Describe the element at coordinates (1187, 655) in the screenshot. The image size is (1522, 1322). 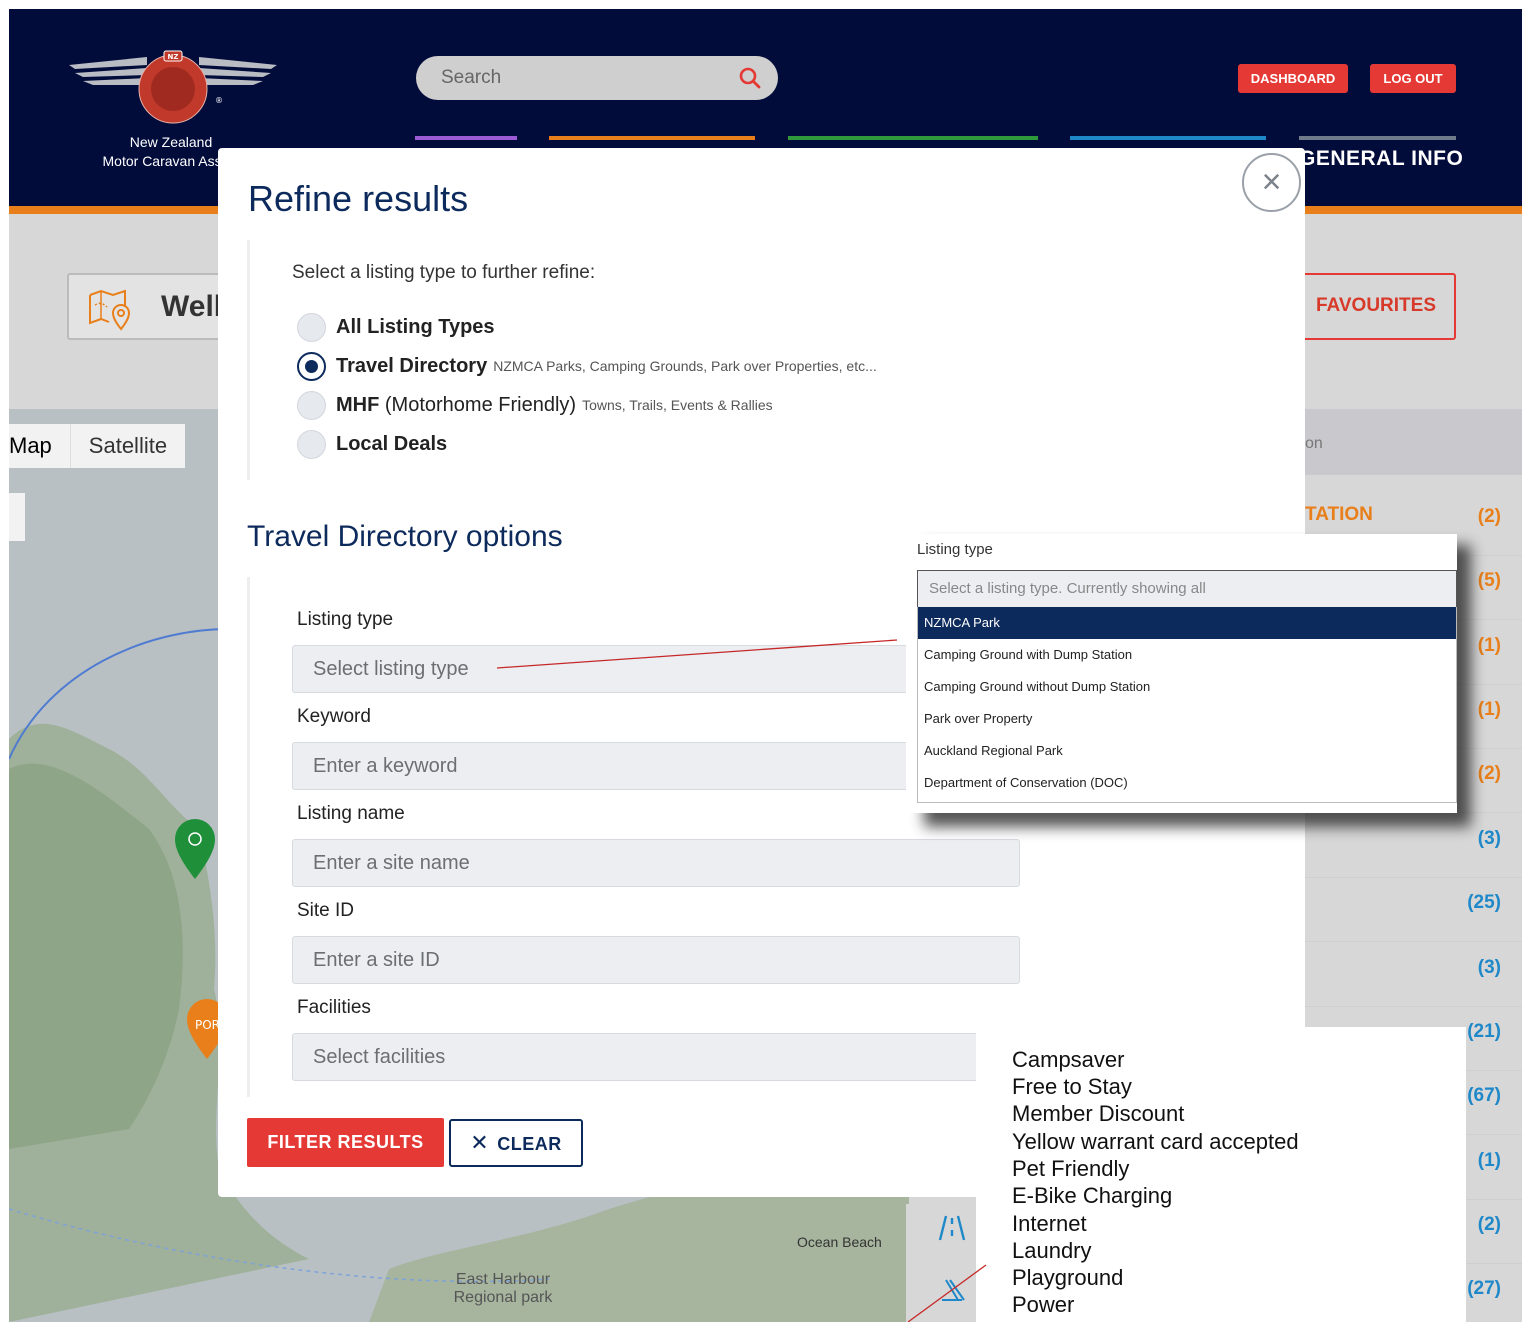
I see `dropdown-option: Camping Ground with Dump Station` at that location.